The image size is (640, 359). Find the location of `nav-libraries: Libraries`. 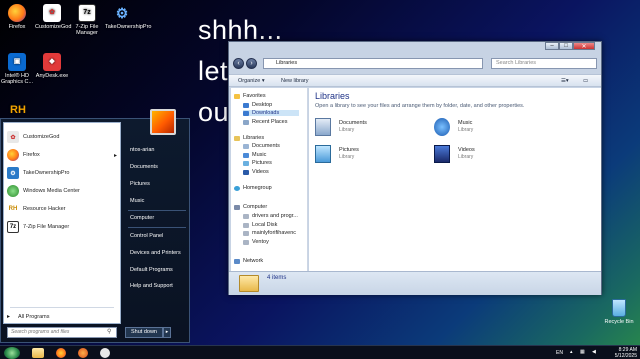

nav-libraries: Libraries is located at coordinates (249, 138).